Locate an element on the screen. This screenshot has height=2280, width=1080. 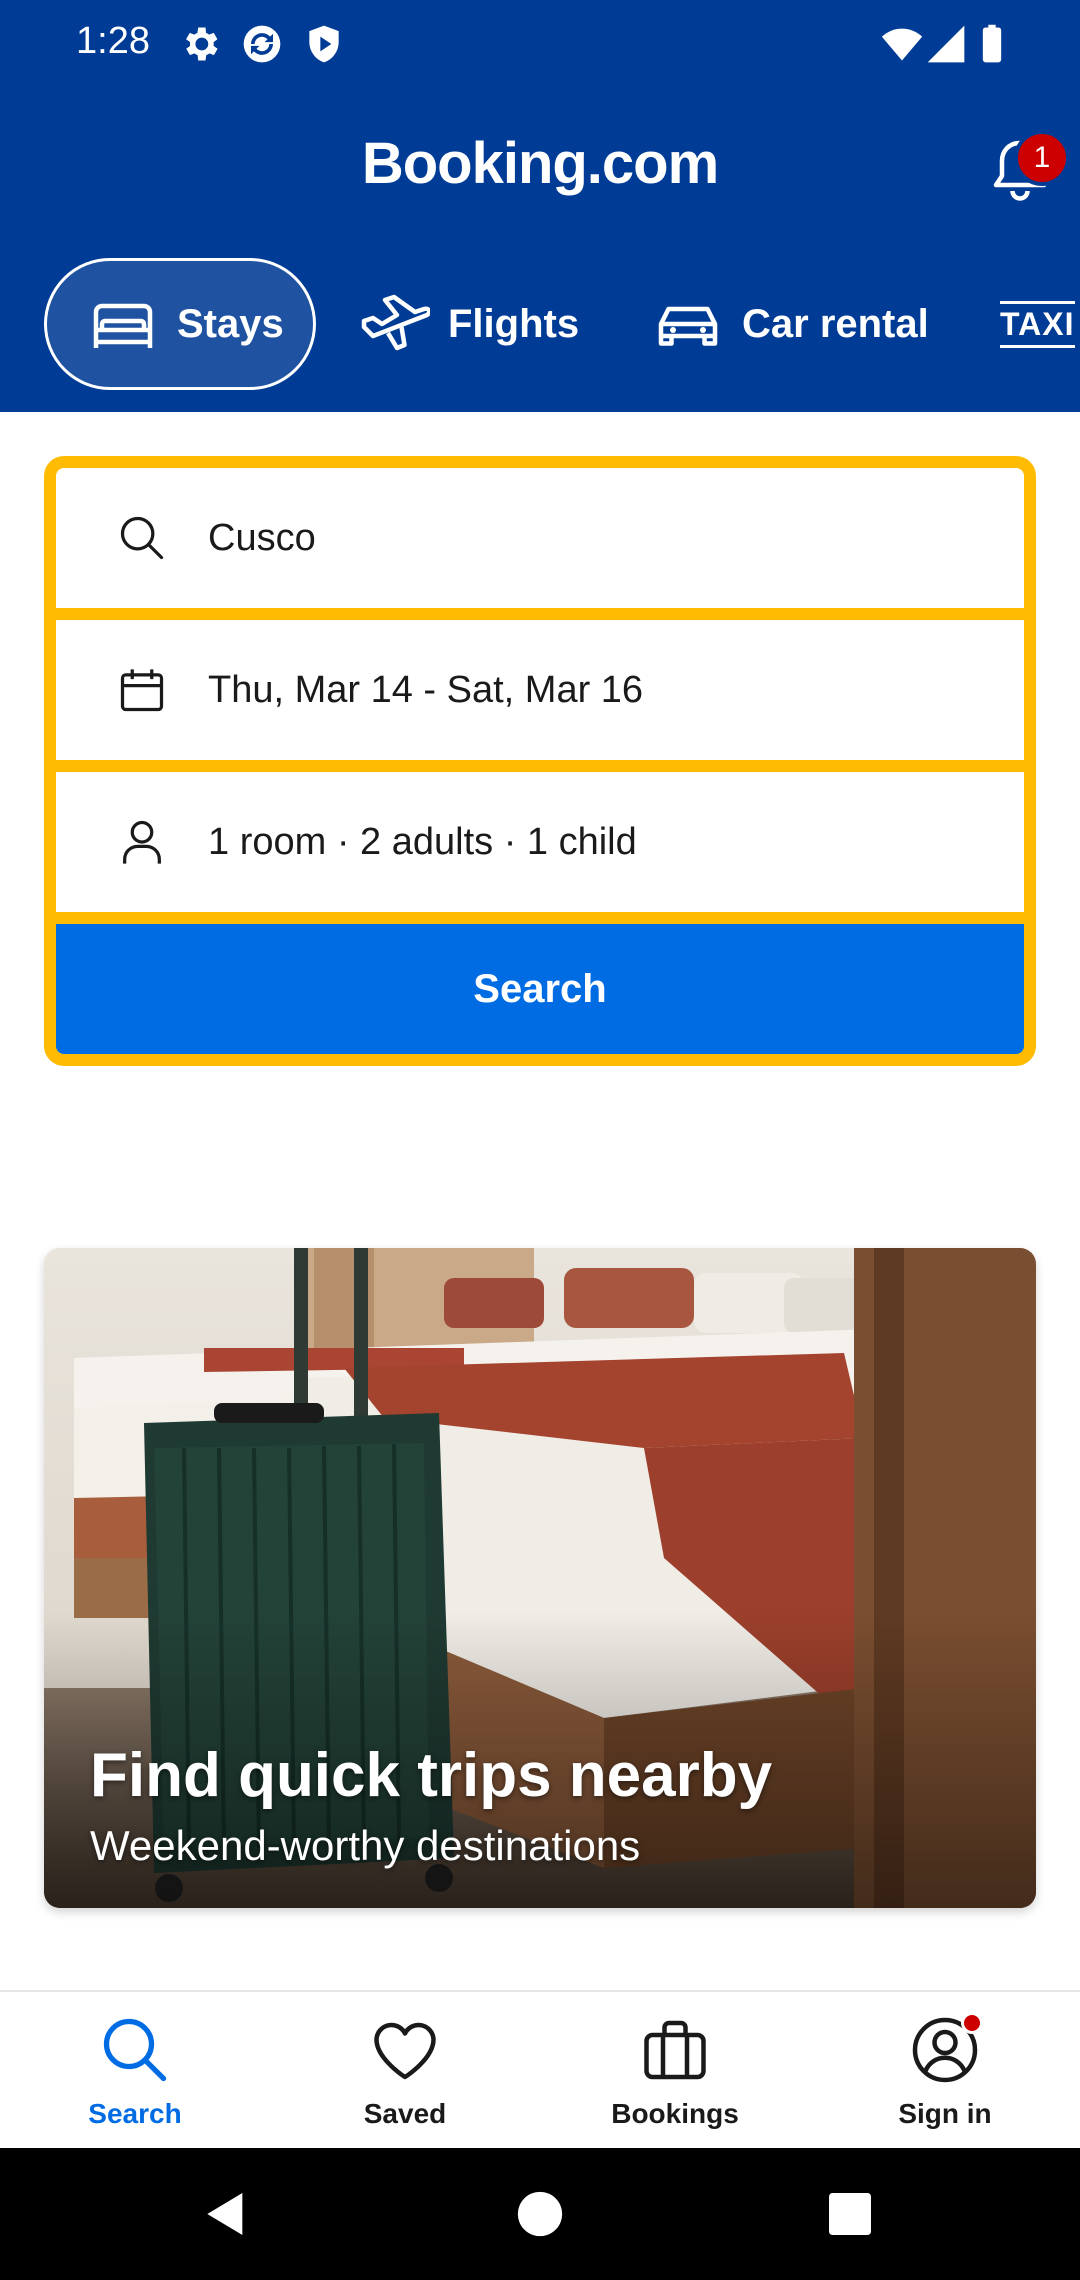
briefcase-icon is located at coordinates (675, 2050).